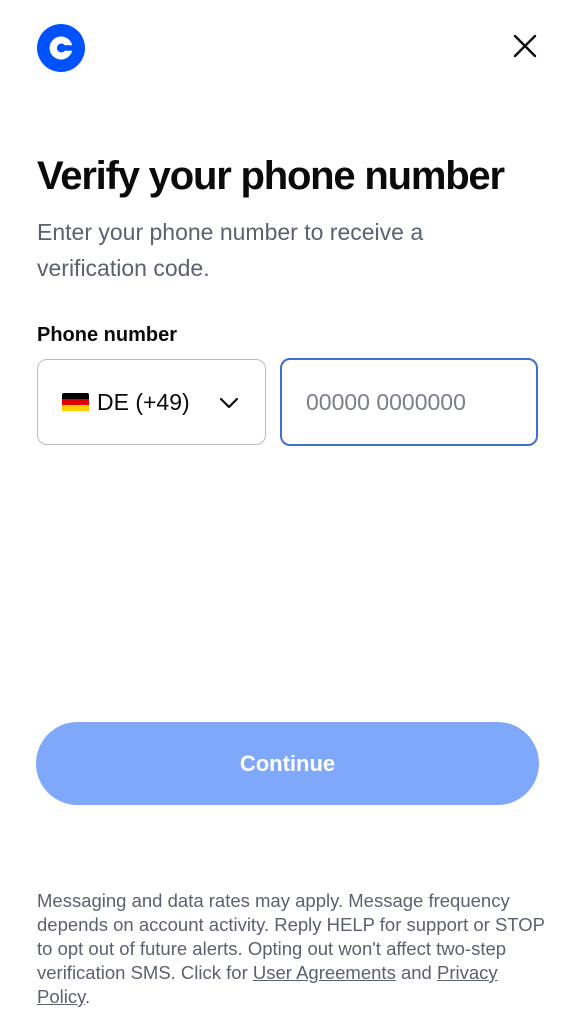 The height and width of the screenshot is (1020, 574). I want to click on disclaimer-conjunction: and, so click(416, 972).